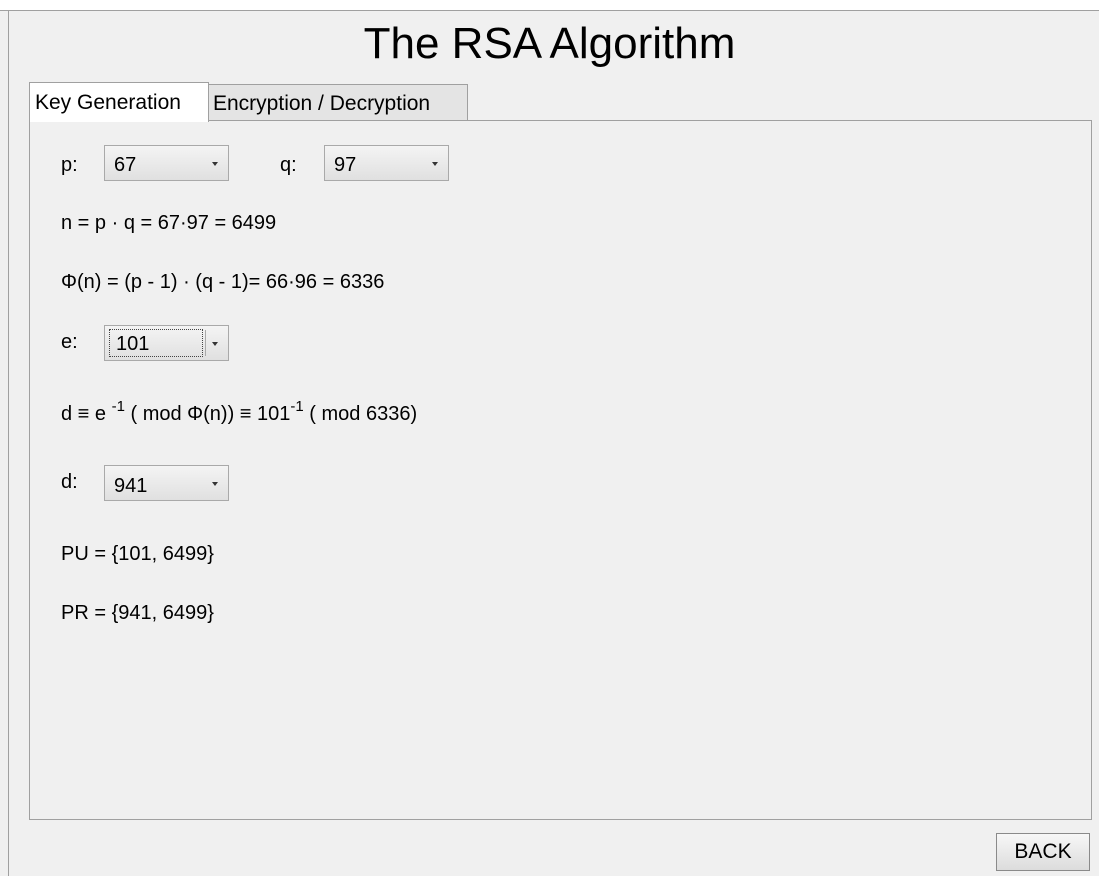 The height and width of the screenshot is (876, 1099). Describe the element at coordinates (386, 163) in the screenshot. I see `q-select: 97` at that location.